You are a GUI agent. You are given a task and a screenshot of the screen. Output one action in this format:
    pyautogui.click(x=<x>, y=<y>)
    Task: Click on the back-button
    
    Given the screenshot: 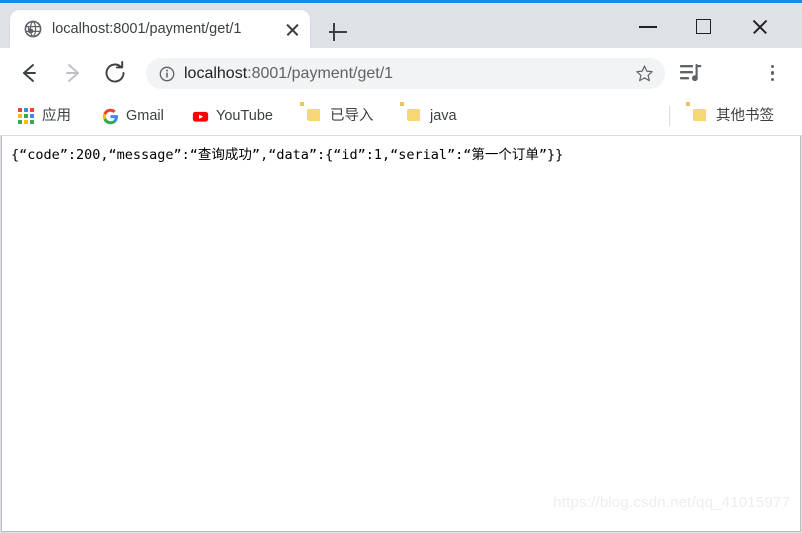 What is the action you would take?
    pyautogui.click(x=29, y=73)
    